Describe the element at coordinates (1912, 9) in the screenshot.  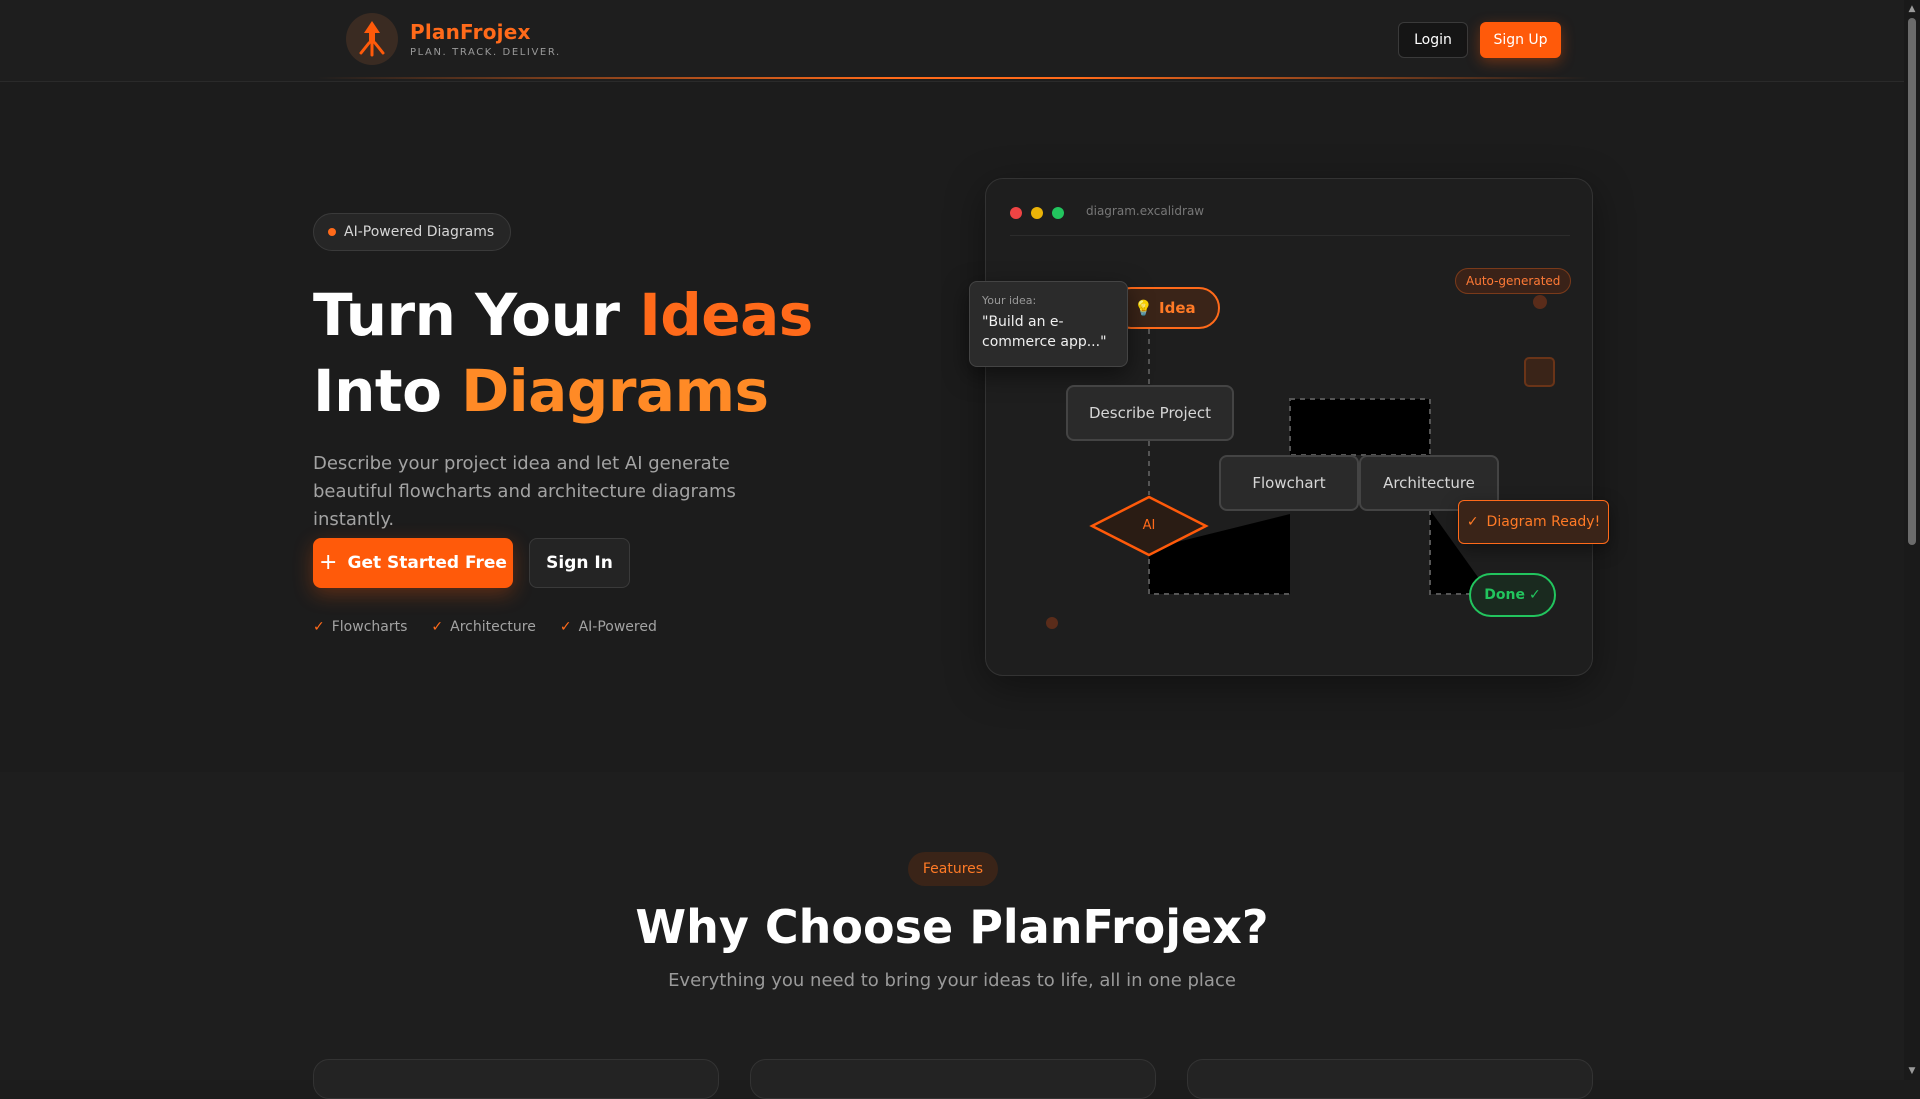
I see `scroll-up-icon: ▲` at that location.